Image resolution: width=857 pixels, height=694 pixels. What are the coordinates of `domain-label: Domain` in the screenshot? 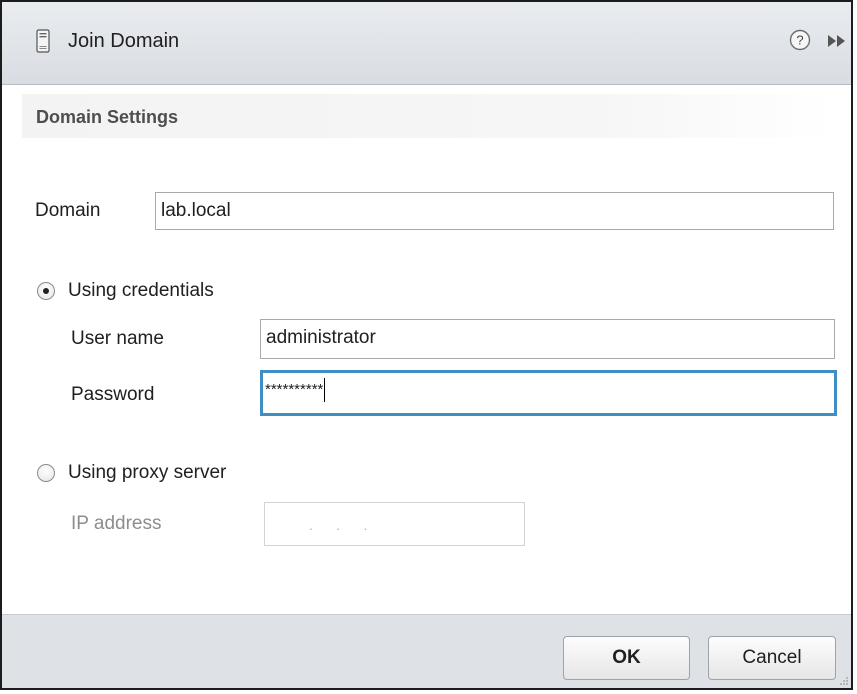 It's located at (68, 210).